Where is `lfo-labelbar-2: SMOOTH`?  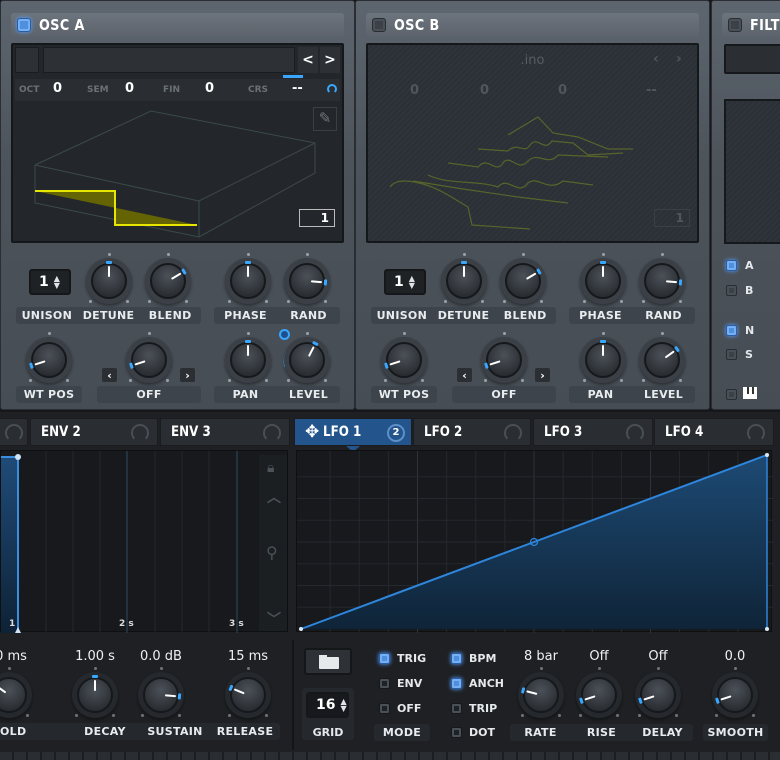 lfo-labelbar-2: SMOOTH is located at coordinates (735, 732).